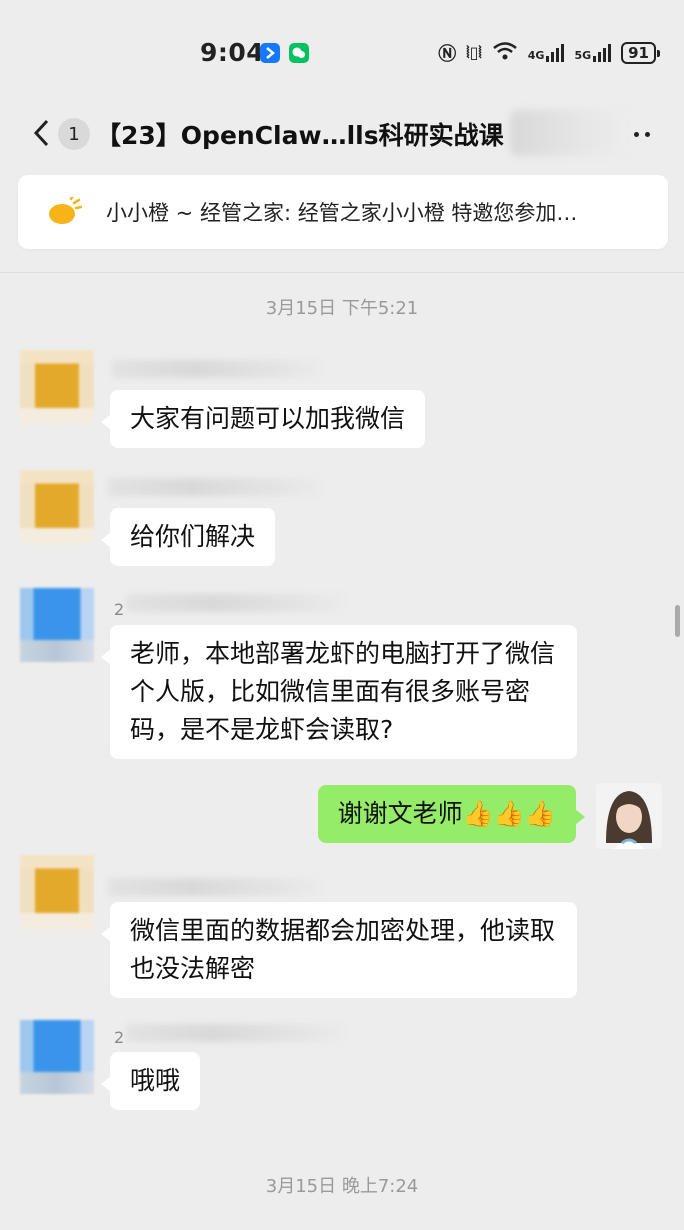 The width and height of the screenshot is (684, 1230). I want to click on battery-icon: 91, so click(640, 53).